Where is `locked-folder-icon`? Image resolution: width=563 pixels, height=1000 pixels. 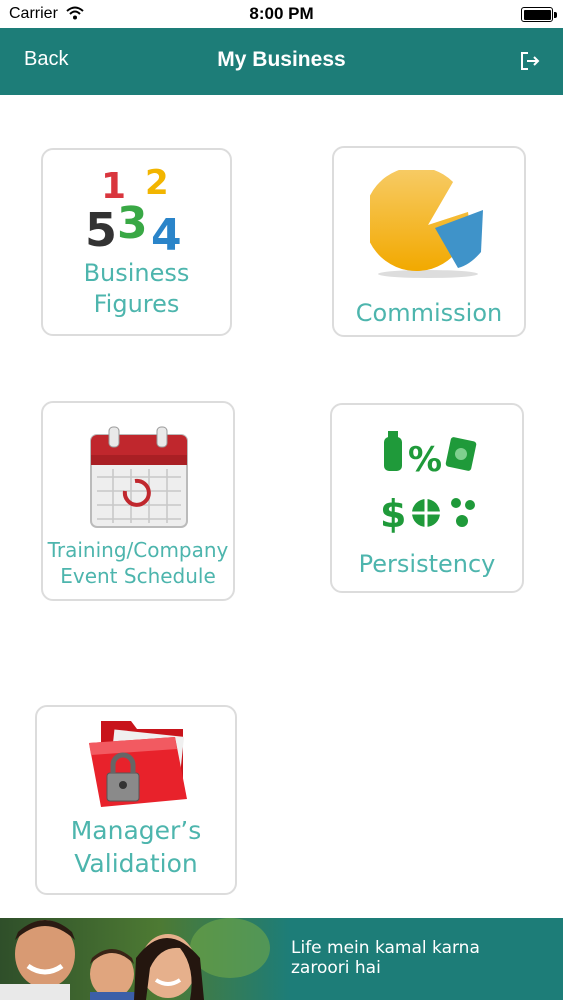 locked-folder-icon is located at coordinates (136, 763).